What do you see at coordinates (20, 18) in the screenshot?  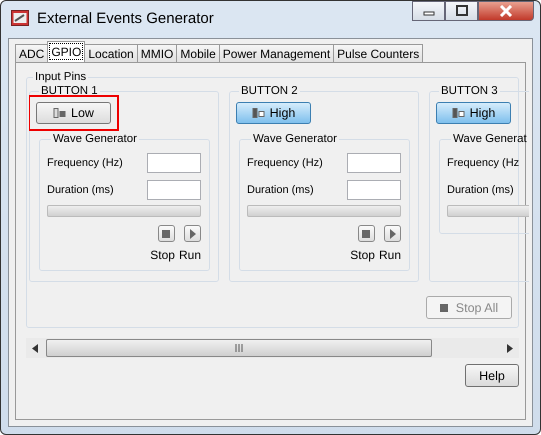 I see `app-icon` at bounding box center [20, 18].